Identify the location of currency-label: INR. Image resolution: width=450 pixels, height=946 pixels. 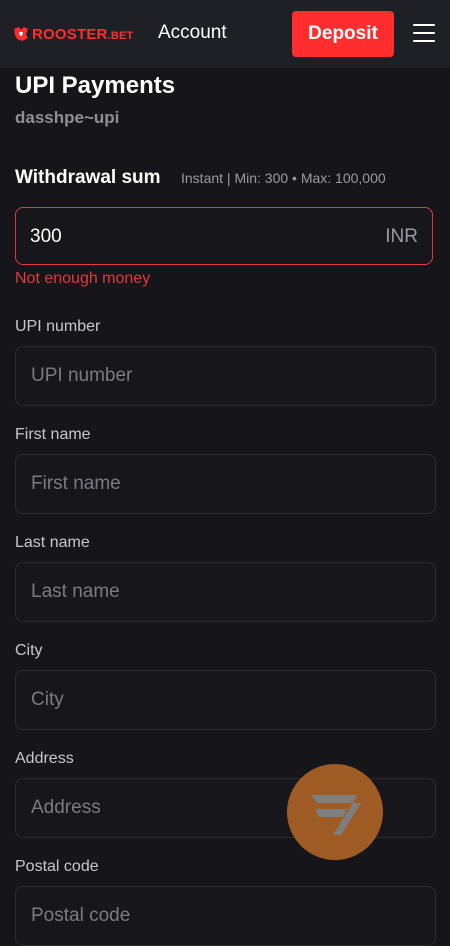
(401, 236).